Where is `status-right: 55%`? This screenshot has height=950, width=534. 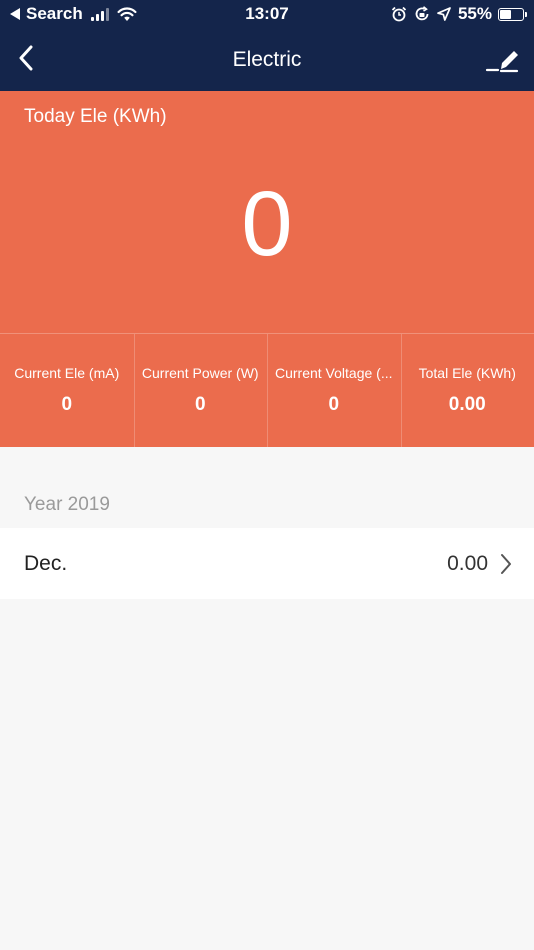
status-right: 55% is located at coordinates (459, 14).